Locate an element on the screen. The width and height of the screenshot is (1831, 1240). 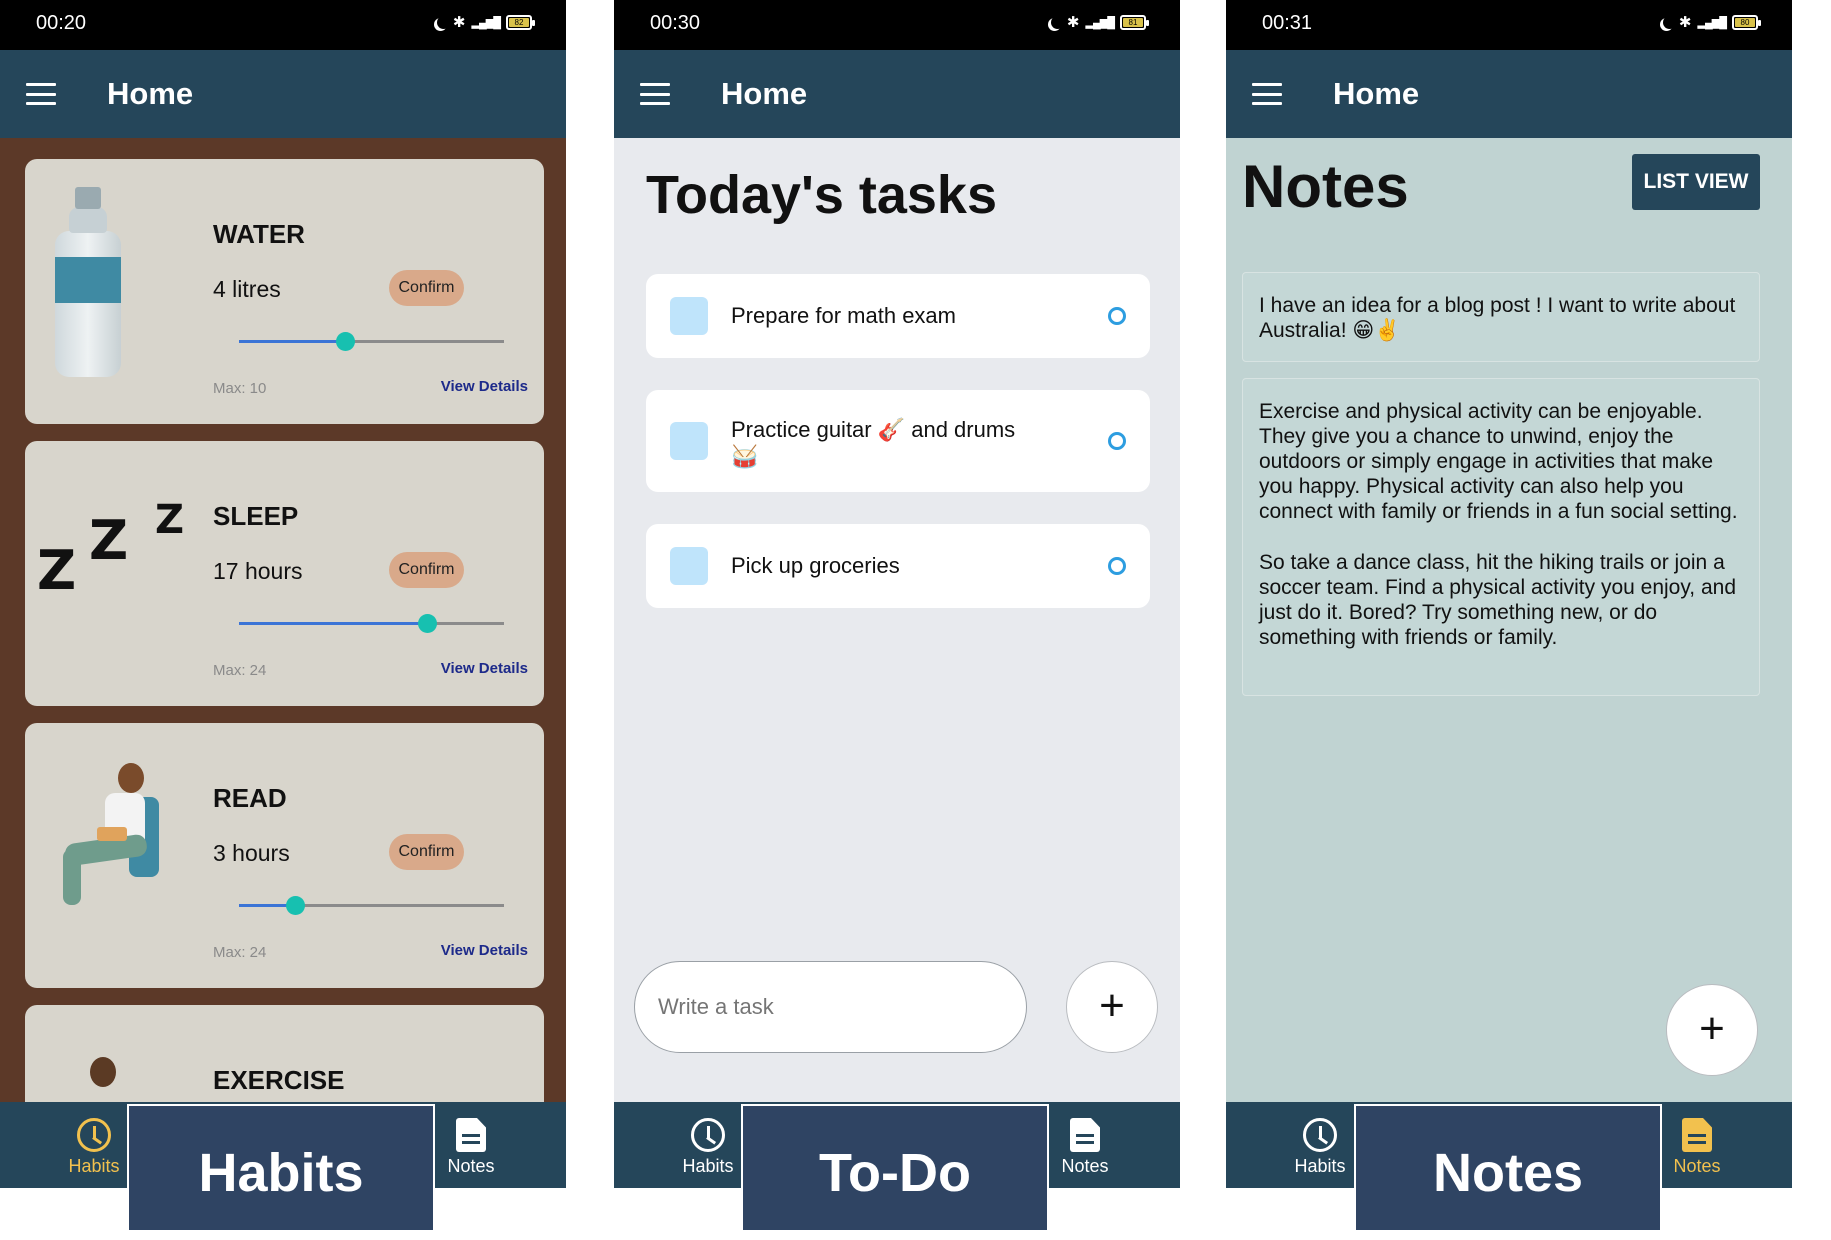
status-time: 00:20 is located at coordinates (61, 23).